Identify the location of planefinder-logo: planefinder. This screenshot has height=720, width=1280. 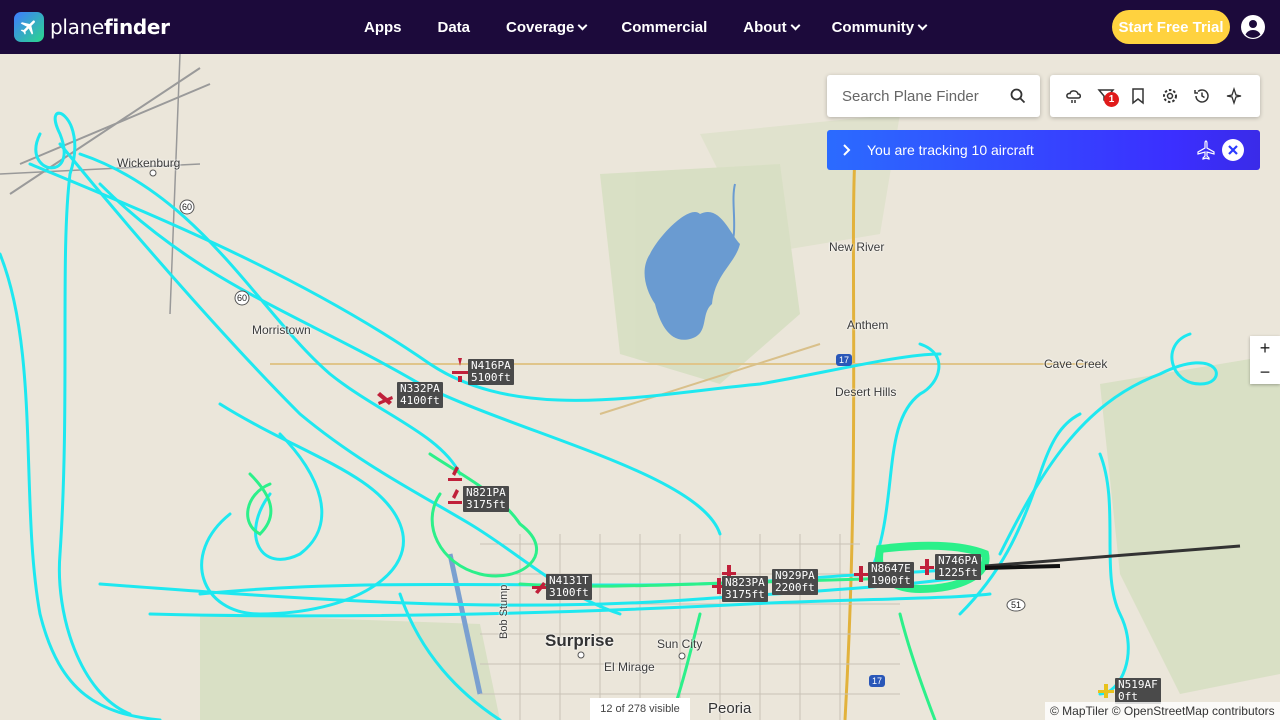
(92, 27).